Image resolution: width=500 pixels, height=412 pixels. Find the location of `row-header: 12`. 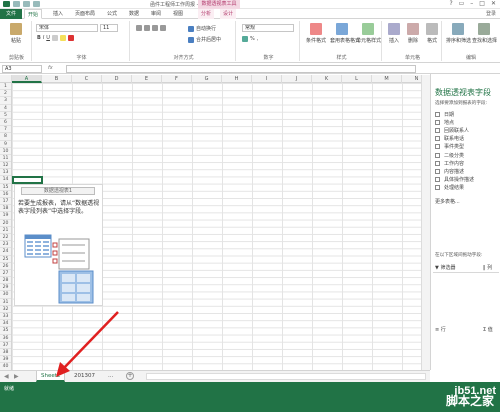

row-header: 12 is located at coordinates (5, 166).